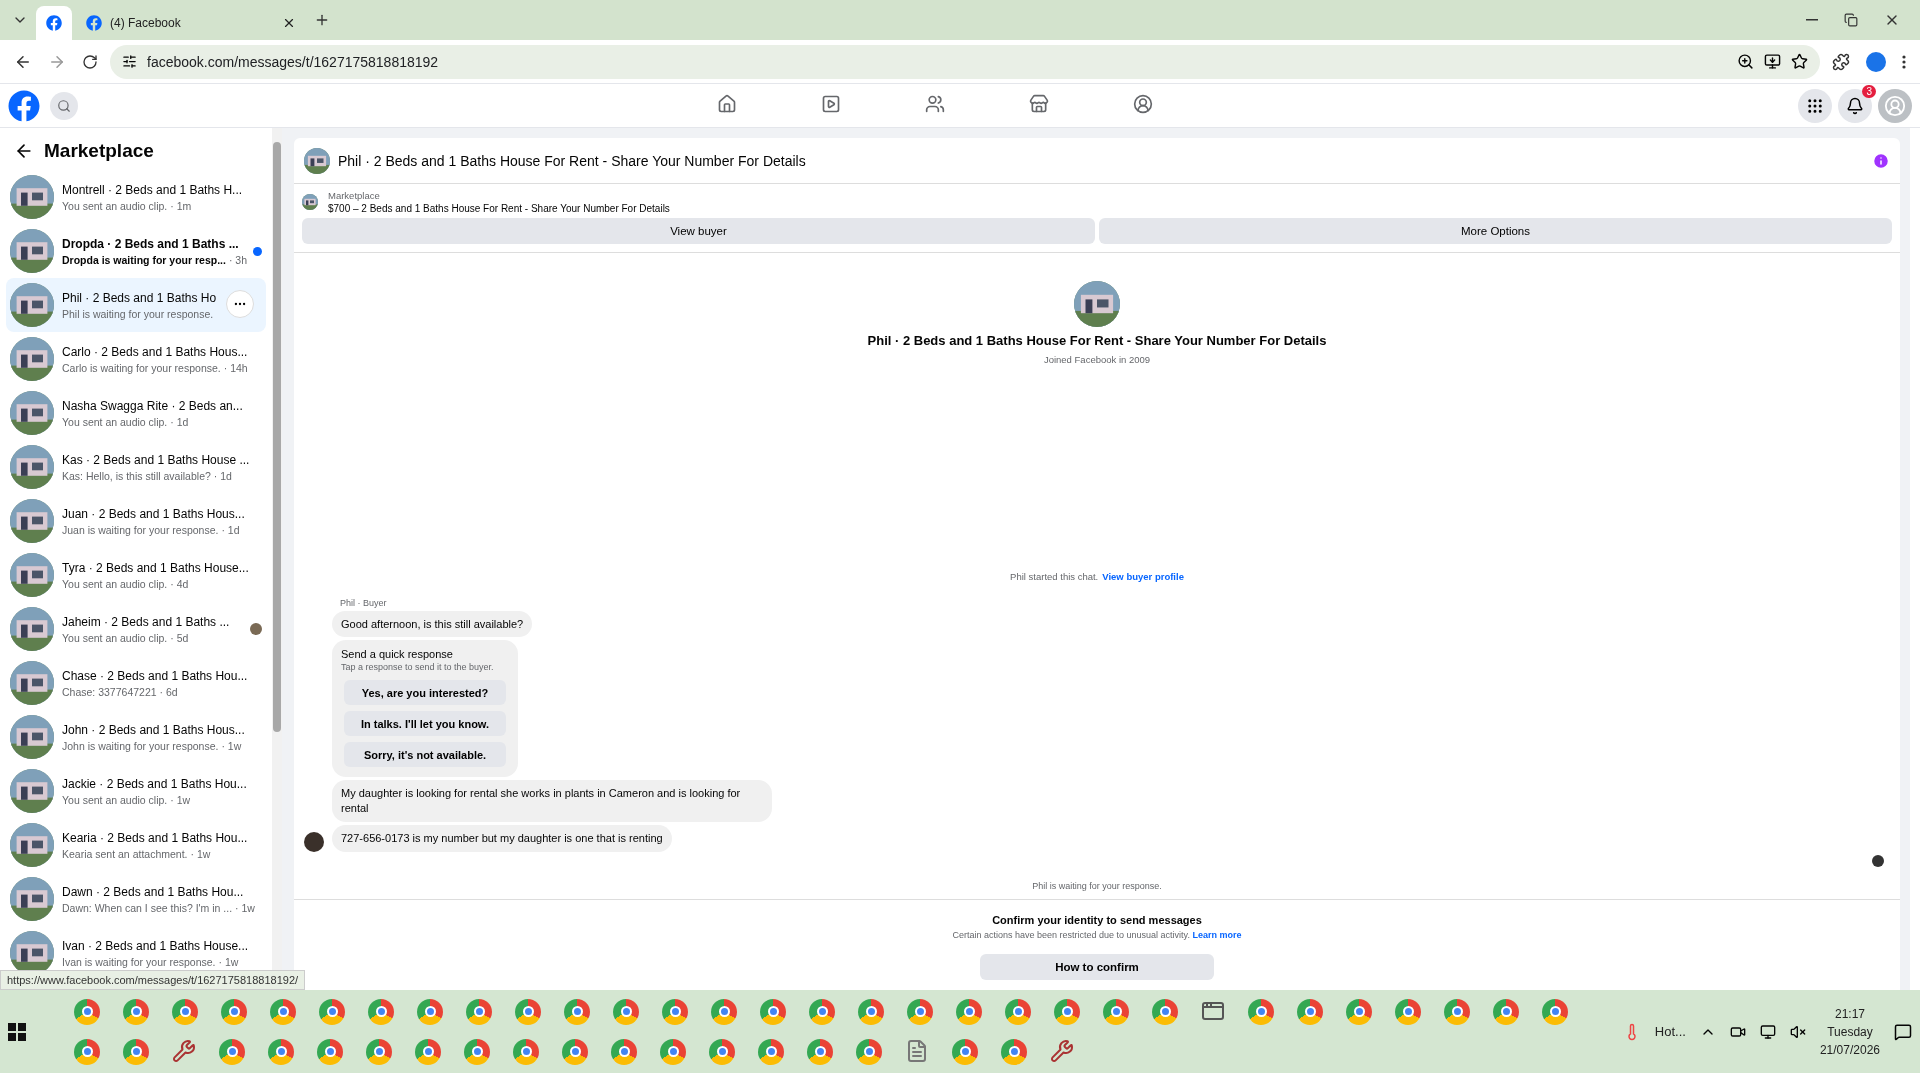 This screenshot has width=1920, height=1073. What do you see at coordinates (1876, 61) in the screenshot?
I see `profile-avatar-icon` at bounding box center [1876, 61].